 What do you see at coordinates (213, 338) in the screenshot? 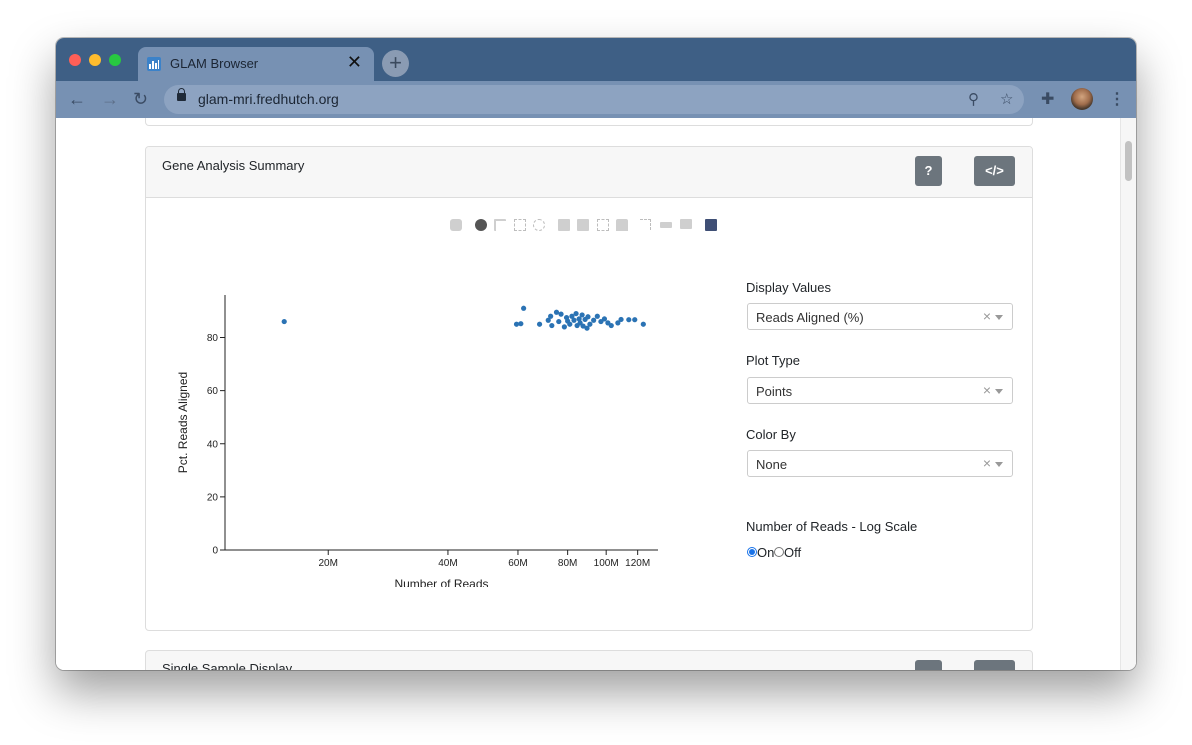
I see `y-tick-label: 80` at bounding box center [213, 338].